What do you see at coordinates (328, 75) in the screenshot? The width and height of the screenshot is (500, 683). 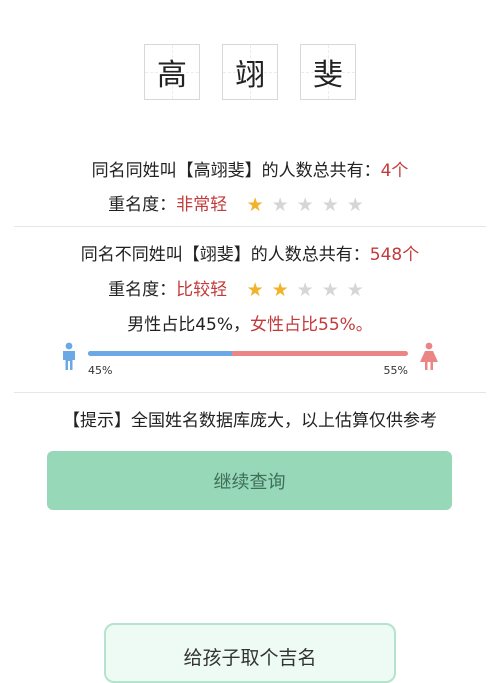 I see `name-char-3: 斐` at bounding box center [328, 75].